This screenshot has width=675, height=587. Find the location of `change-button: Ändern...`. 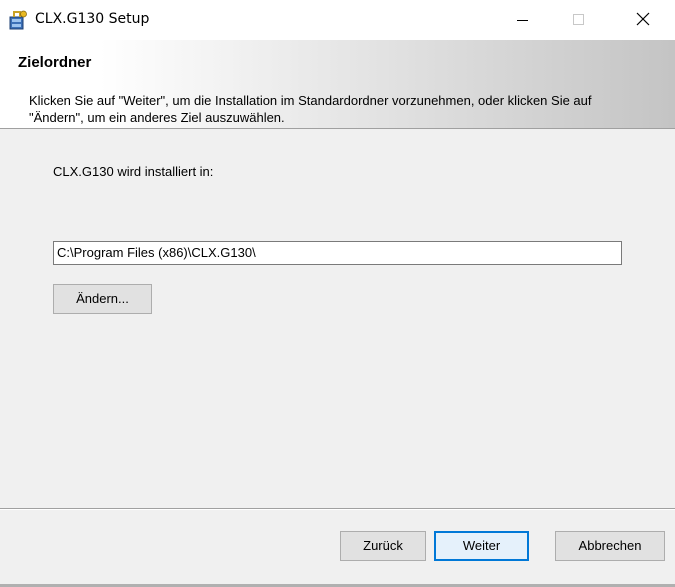

change-button: Ändern... is located at coordinates (102, 299).